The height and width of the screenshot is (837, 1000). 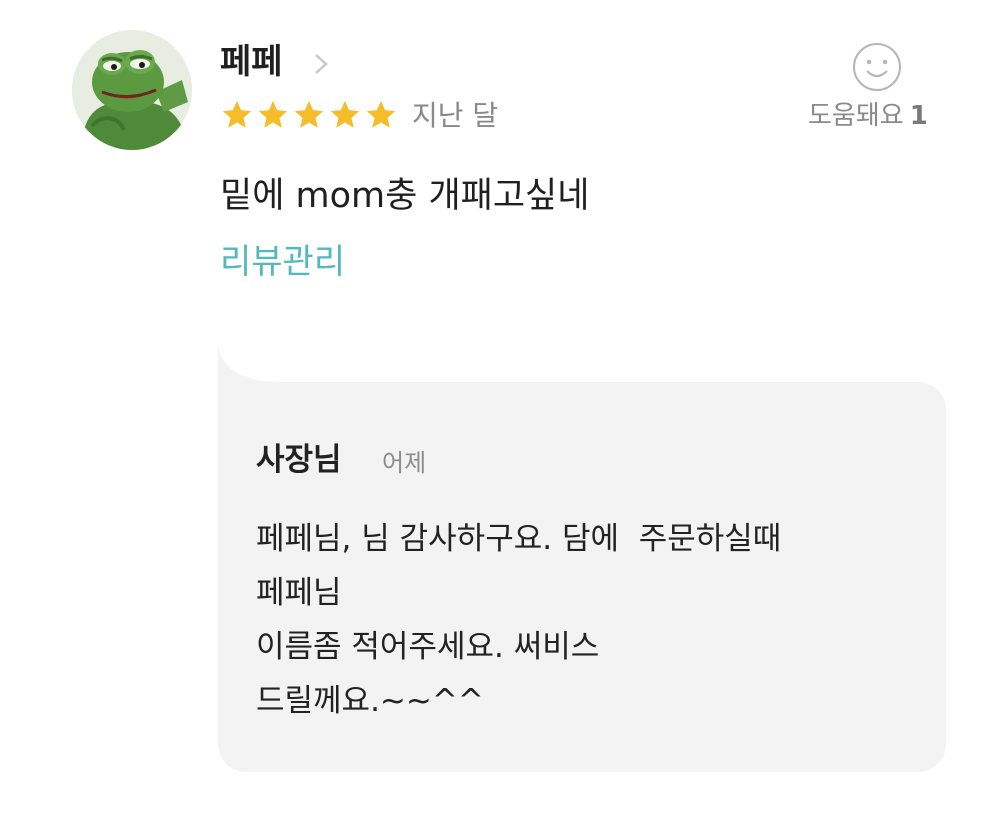 What do you see at coordinates (299, 460) in the screenshot?
I see `reply-owner-name: 사장님` at bounding box center [299, 460].